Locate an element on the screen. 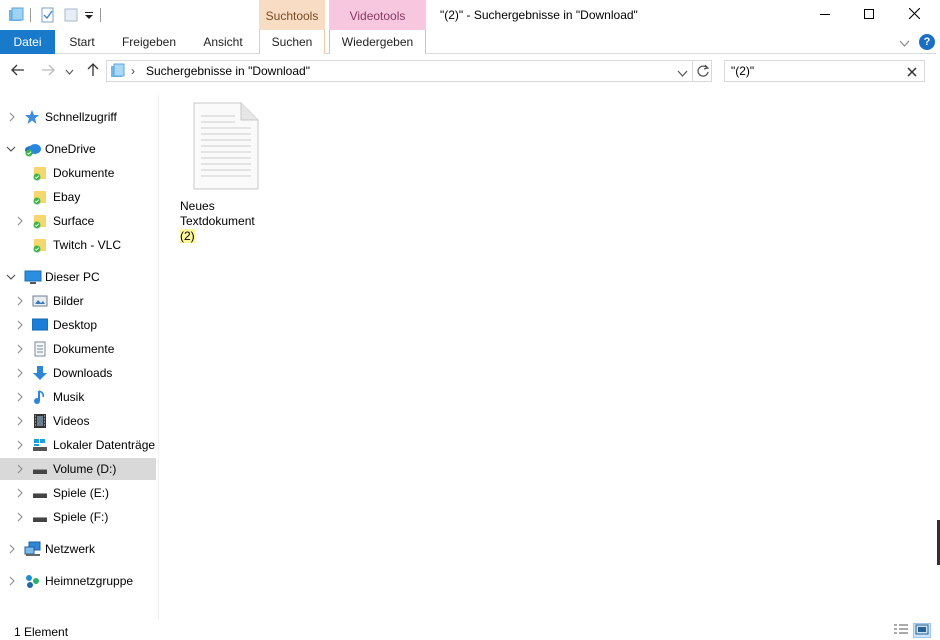 The height and width of the screenshot is (640, 940). recent-locations-button is located at coordinates (69, 71).